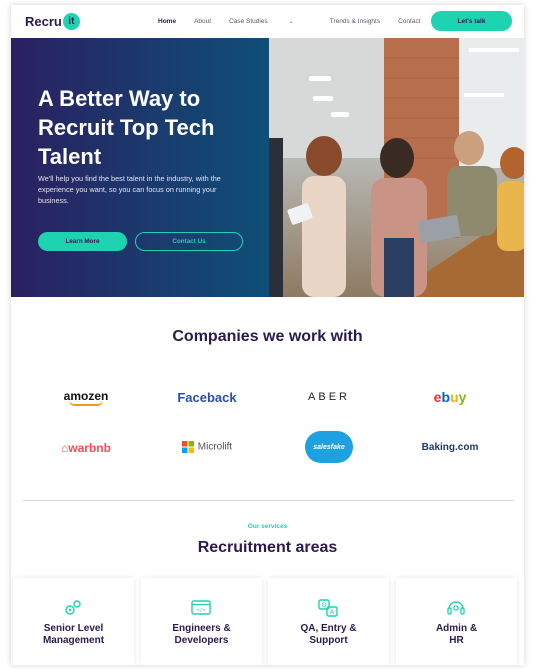  I want to click on learn-more-button: Learn More, so click(82, 241).